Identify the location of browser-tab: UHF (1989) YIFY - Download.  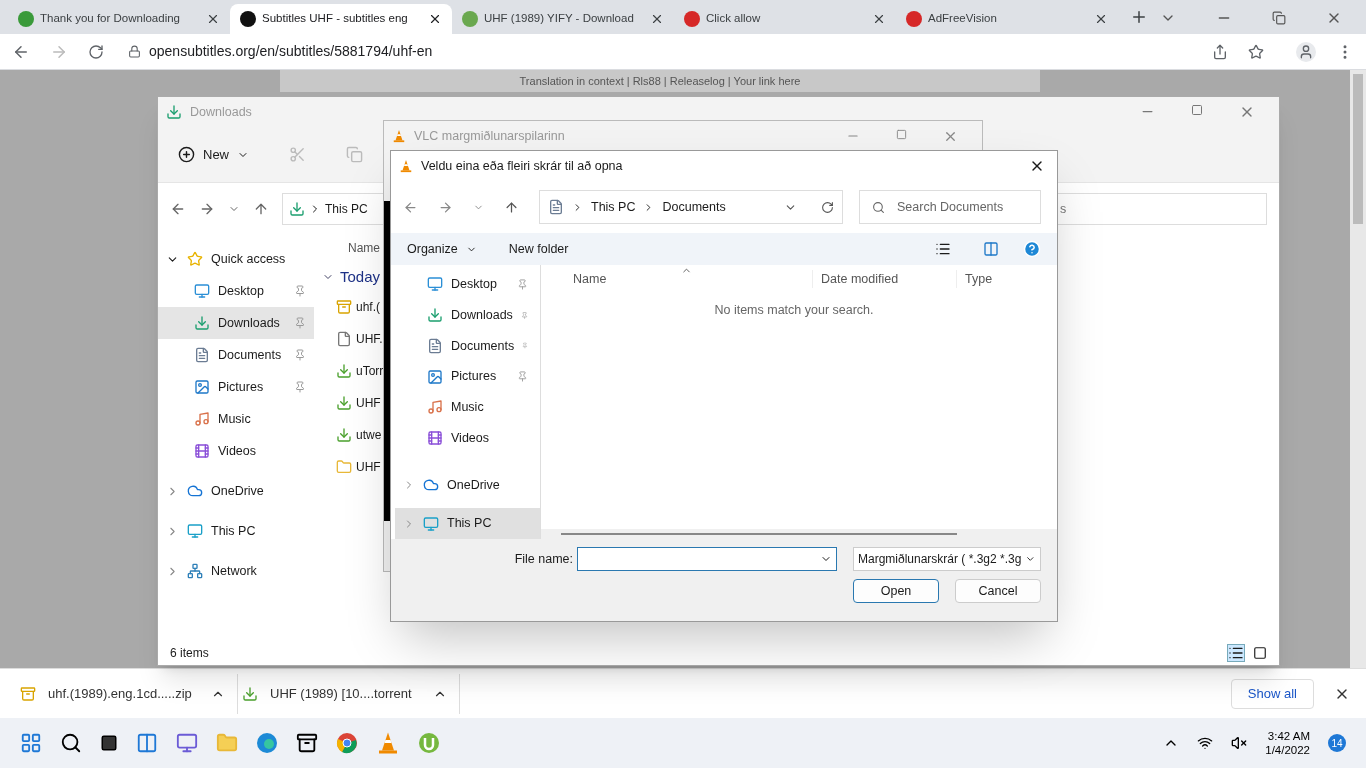
(563, 19).